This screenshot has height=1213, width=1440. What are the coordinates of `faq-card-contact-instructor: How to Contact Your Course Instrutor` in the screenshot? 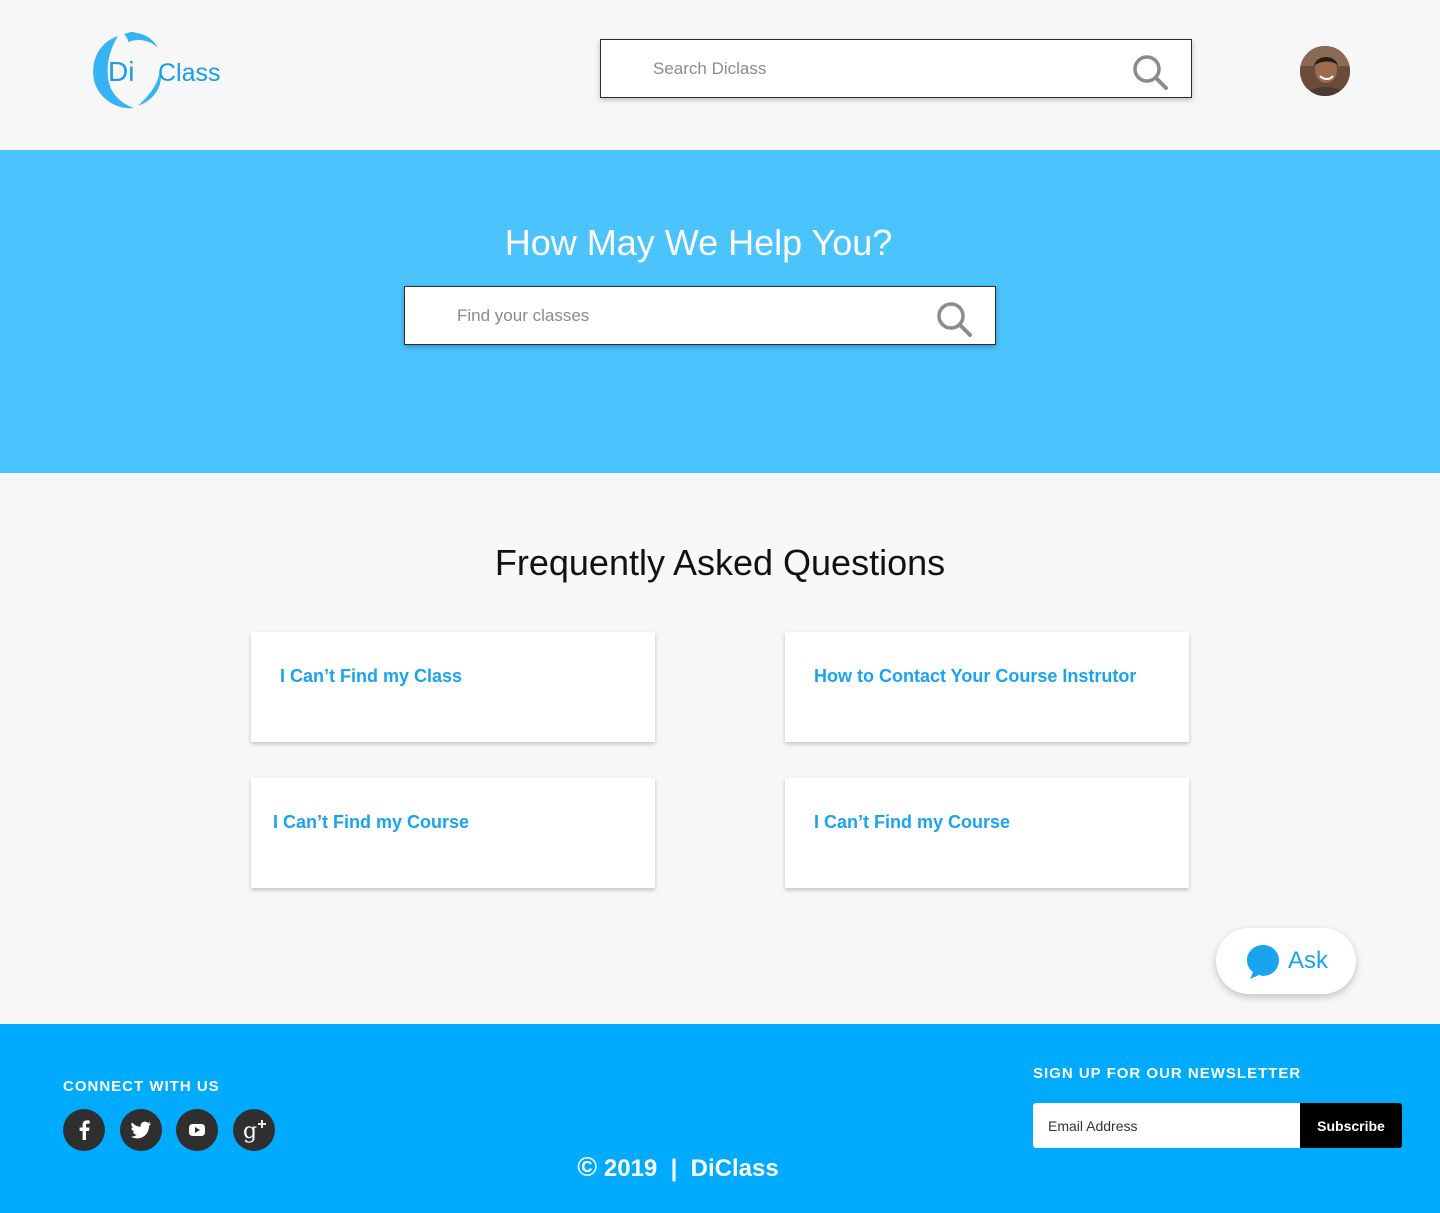 It's located at (987, 687).